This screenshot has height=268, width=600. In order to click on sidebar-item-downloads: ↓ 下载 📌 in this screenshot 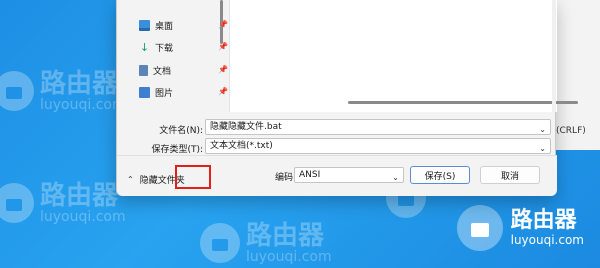, I will do `click(183, 47)`.